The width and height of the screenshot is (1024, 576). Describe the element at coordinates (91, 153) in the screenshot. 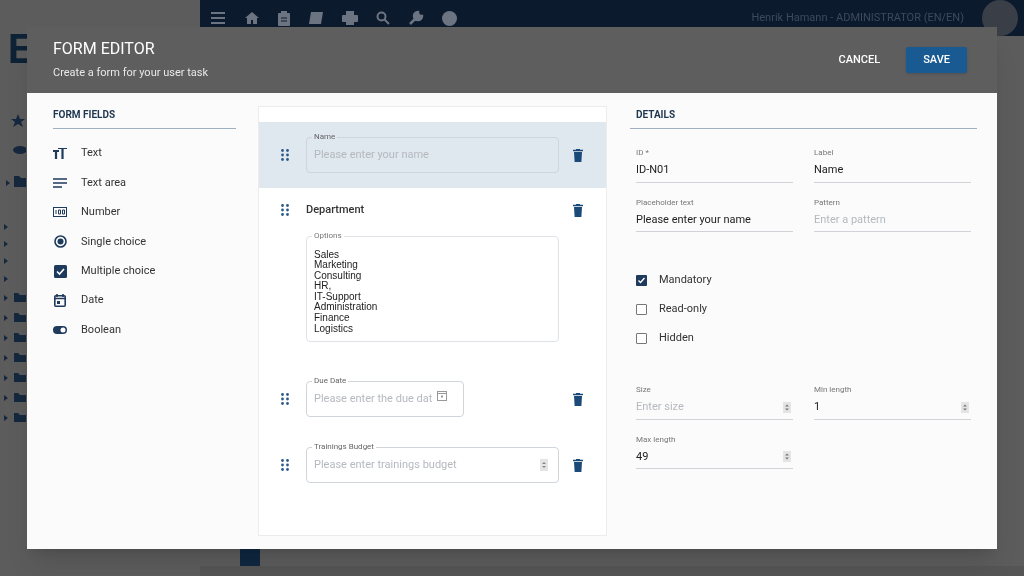

I see `field-type-item: Text` at that location.